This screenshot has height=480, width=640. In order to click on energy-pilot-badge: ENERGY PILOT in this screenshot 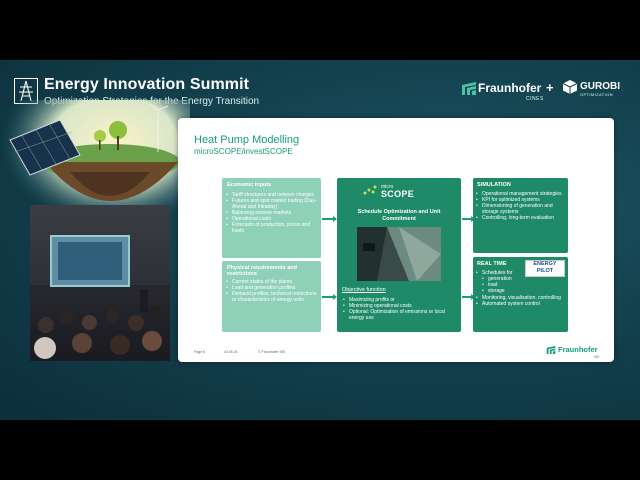, I will do `click(545, 268)`.